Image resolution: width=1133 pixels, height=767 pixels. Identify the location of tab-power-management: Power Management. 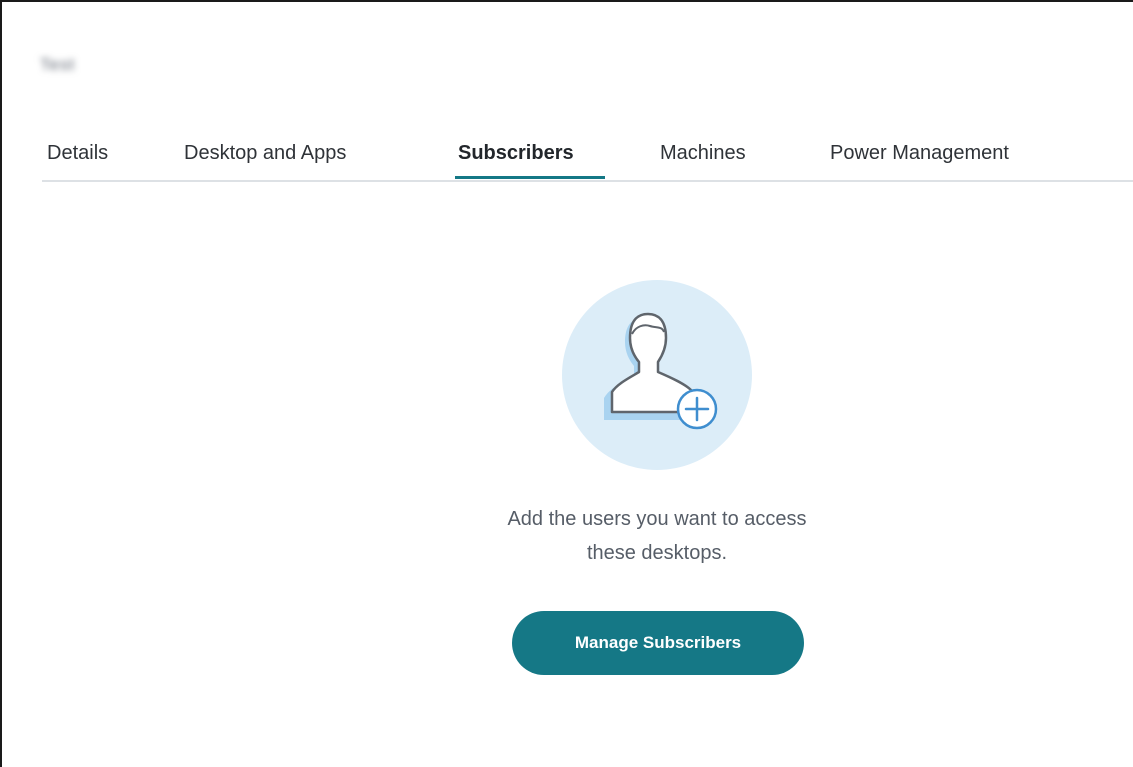
(919, 153).